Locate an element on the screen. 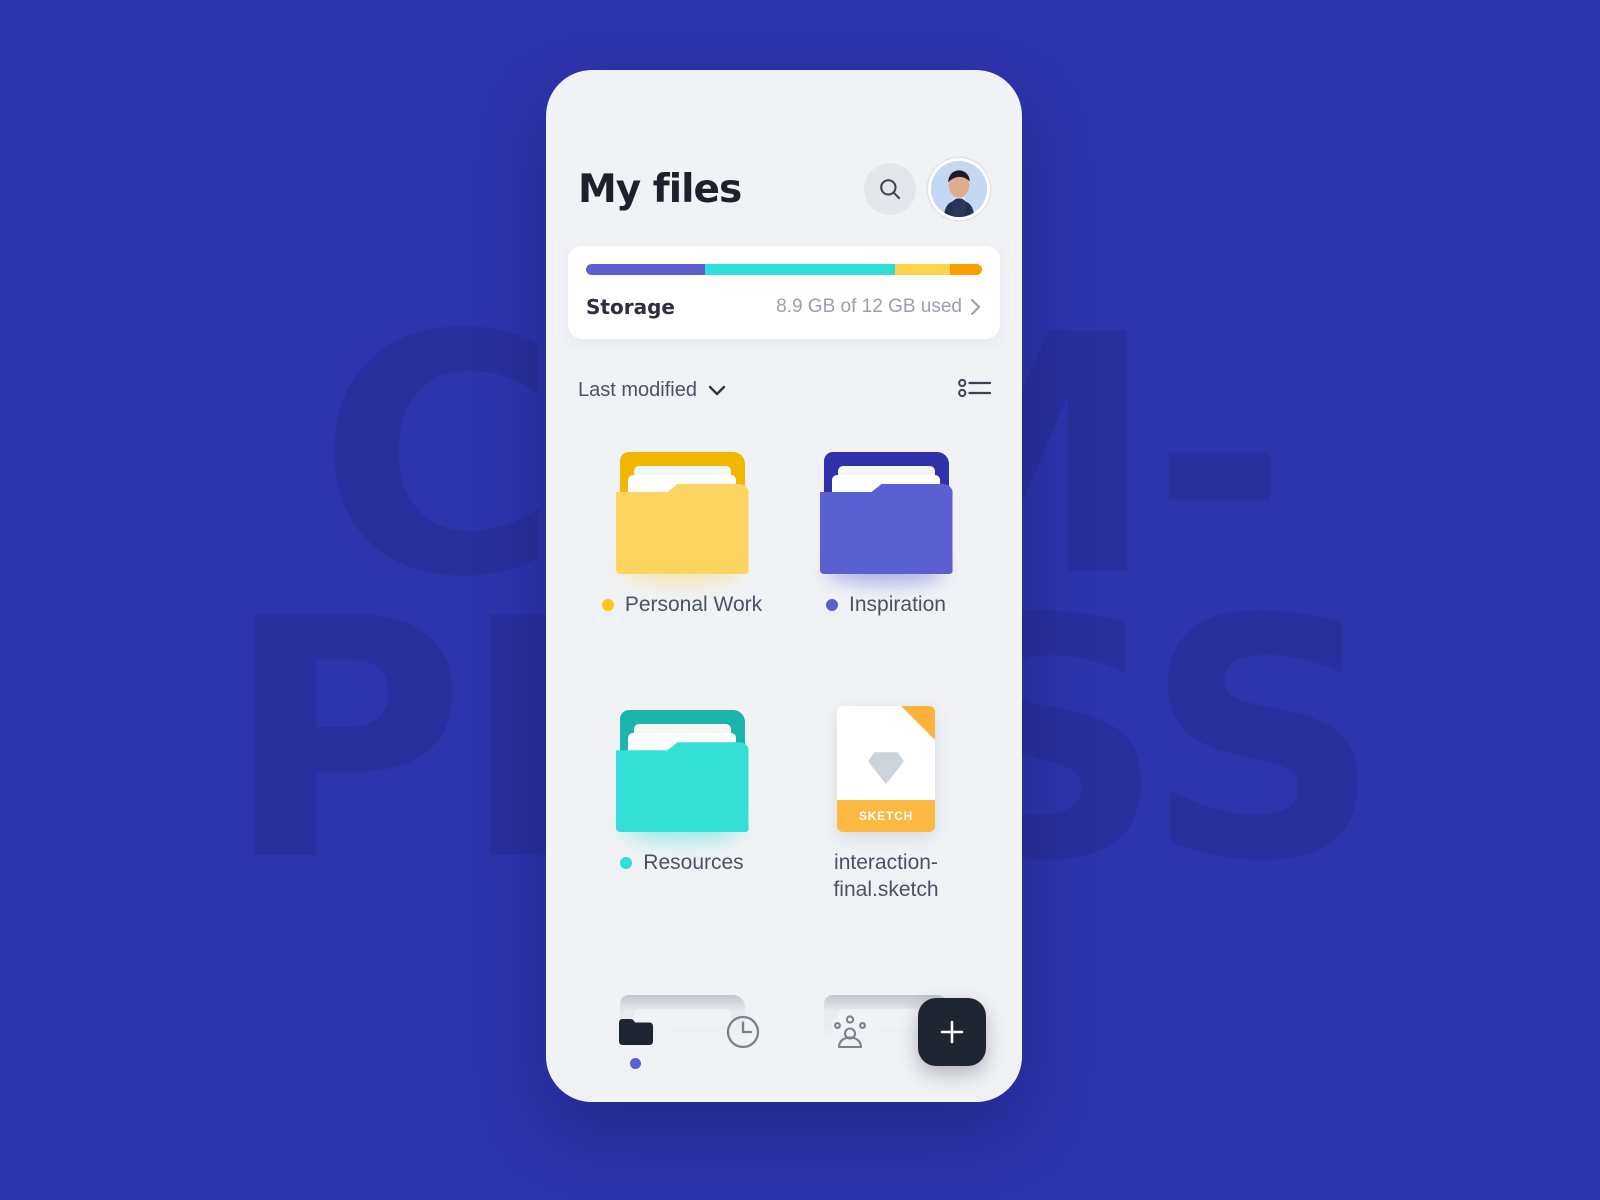 The width and height of the screenshot is (1600, 1200). sketch-file-graphic: SKETCH is located at coordinates (886, 769).